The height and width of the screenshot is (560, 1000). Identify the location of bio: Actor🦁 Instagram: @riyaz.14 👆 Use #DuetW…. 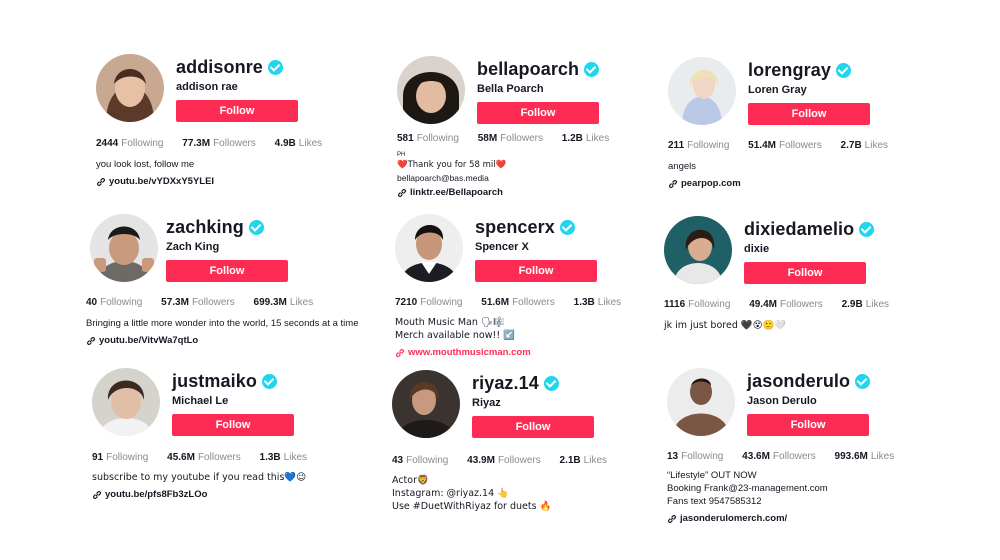
(471, 493).